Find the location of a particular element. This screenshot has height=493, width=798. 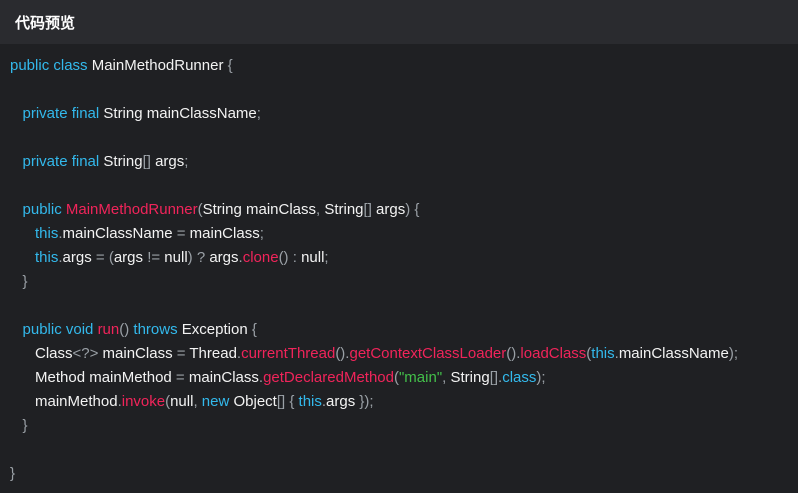

code-line: private final String mainClassName; is located at coordinates (404, 114).